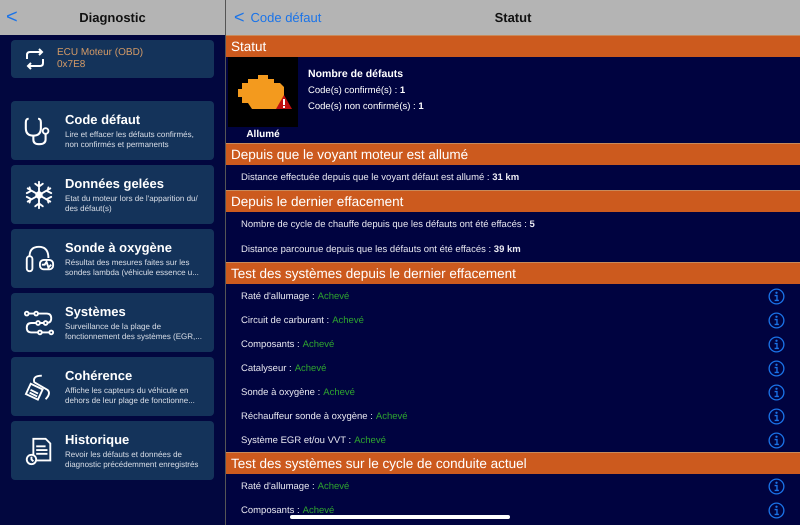 The height and width of the screenshot is (525, 800). I want to click on refresh-icon, so click(35, 59).